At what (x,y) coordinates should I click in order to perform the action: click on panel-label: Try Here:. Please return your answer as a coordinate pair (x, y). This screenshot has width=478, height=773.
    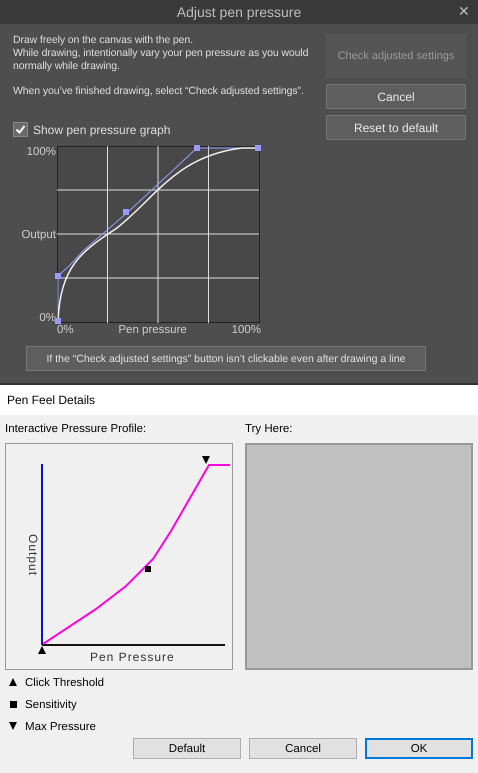
    Looking at the image, I should click on (269, 430).